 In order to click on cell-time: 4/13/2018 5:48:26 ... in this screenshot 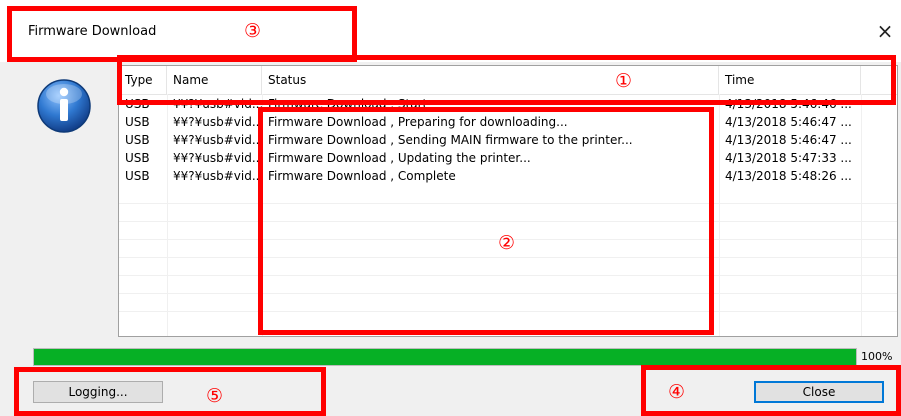, I will do `click(788, 176)`.